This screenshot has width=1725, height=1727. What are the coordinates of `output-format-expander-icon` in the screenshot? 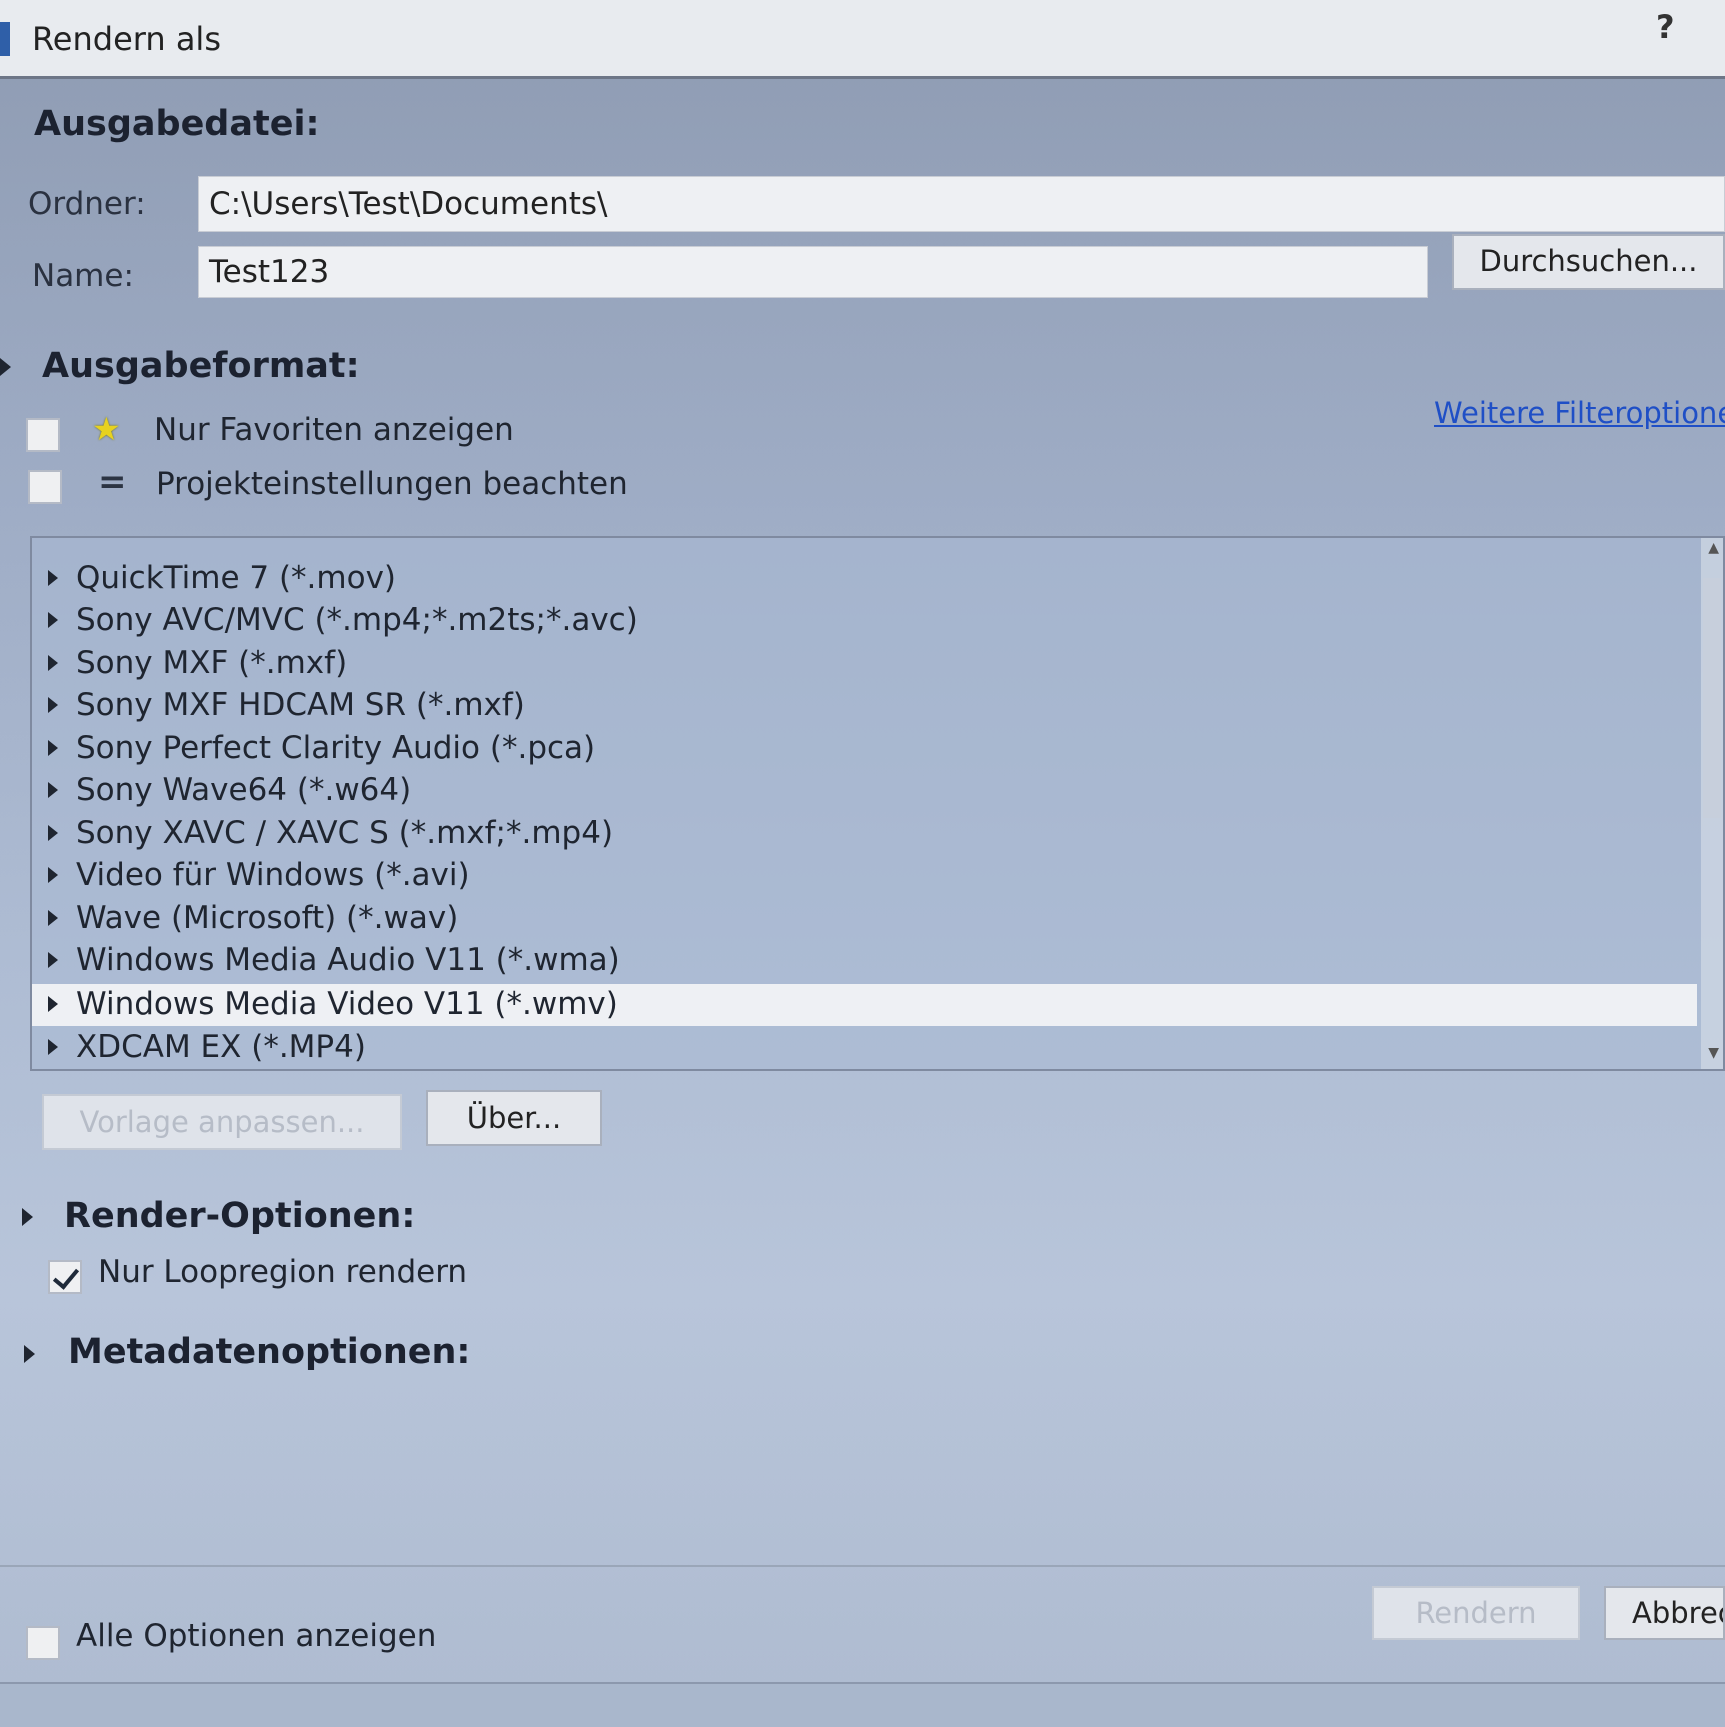 It's located at (5, 367).